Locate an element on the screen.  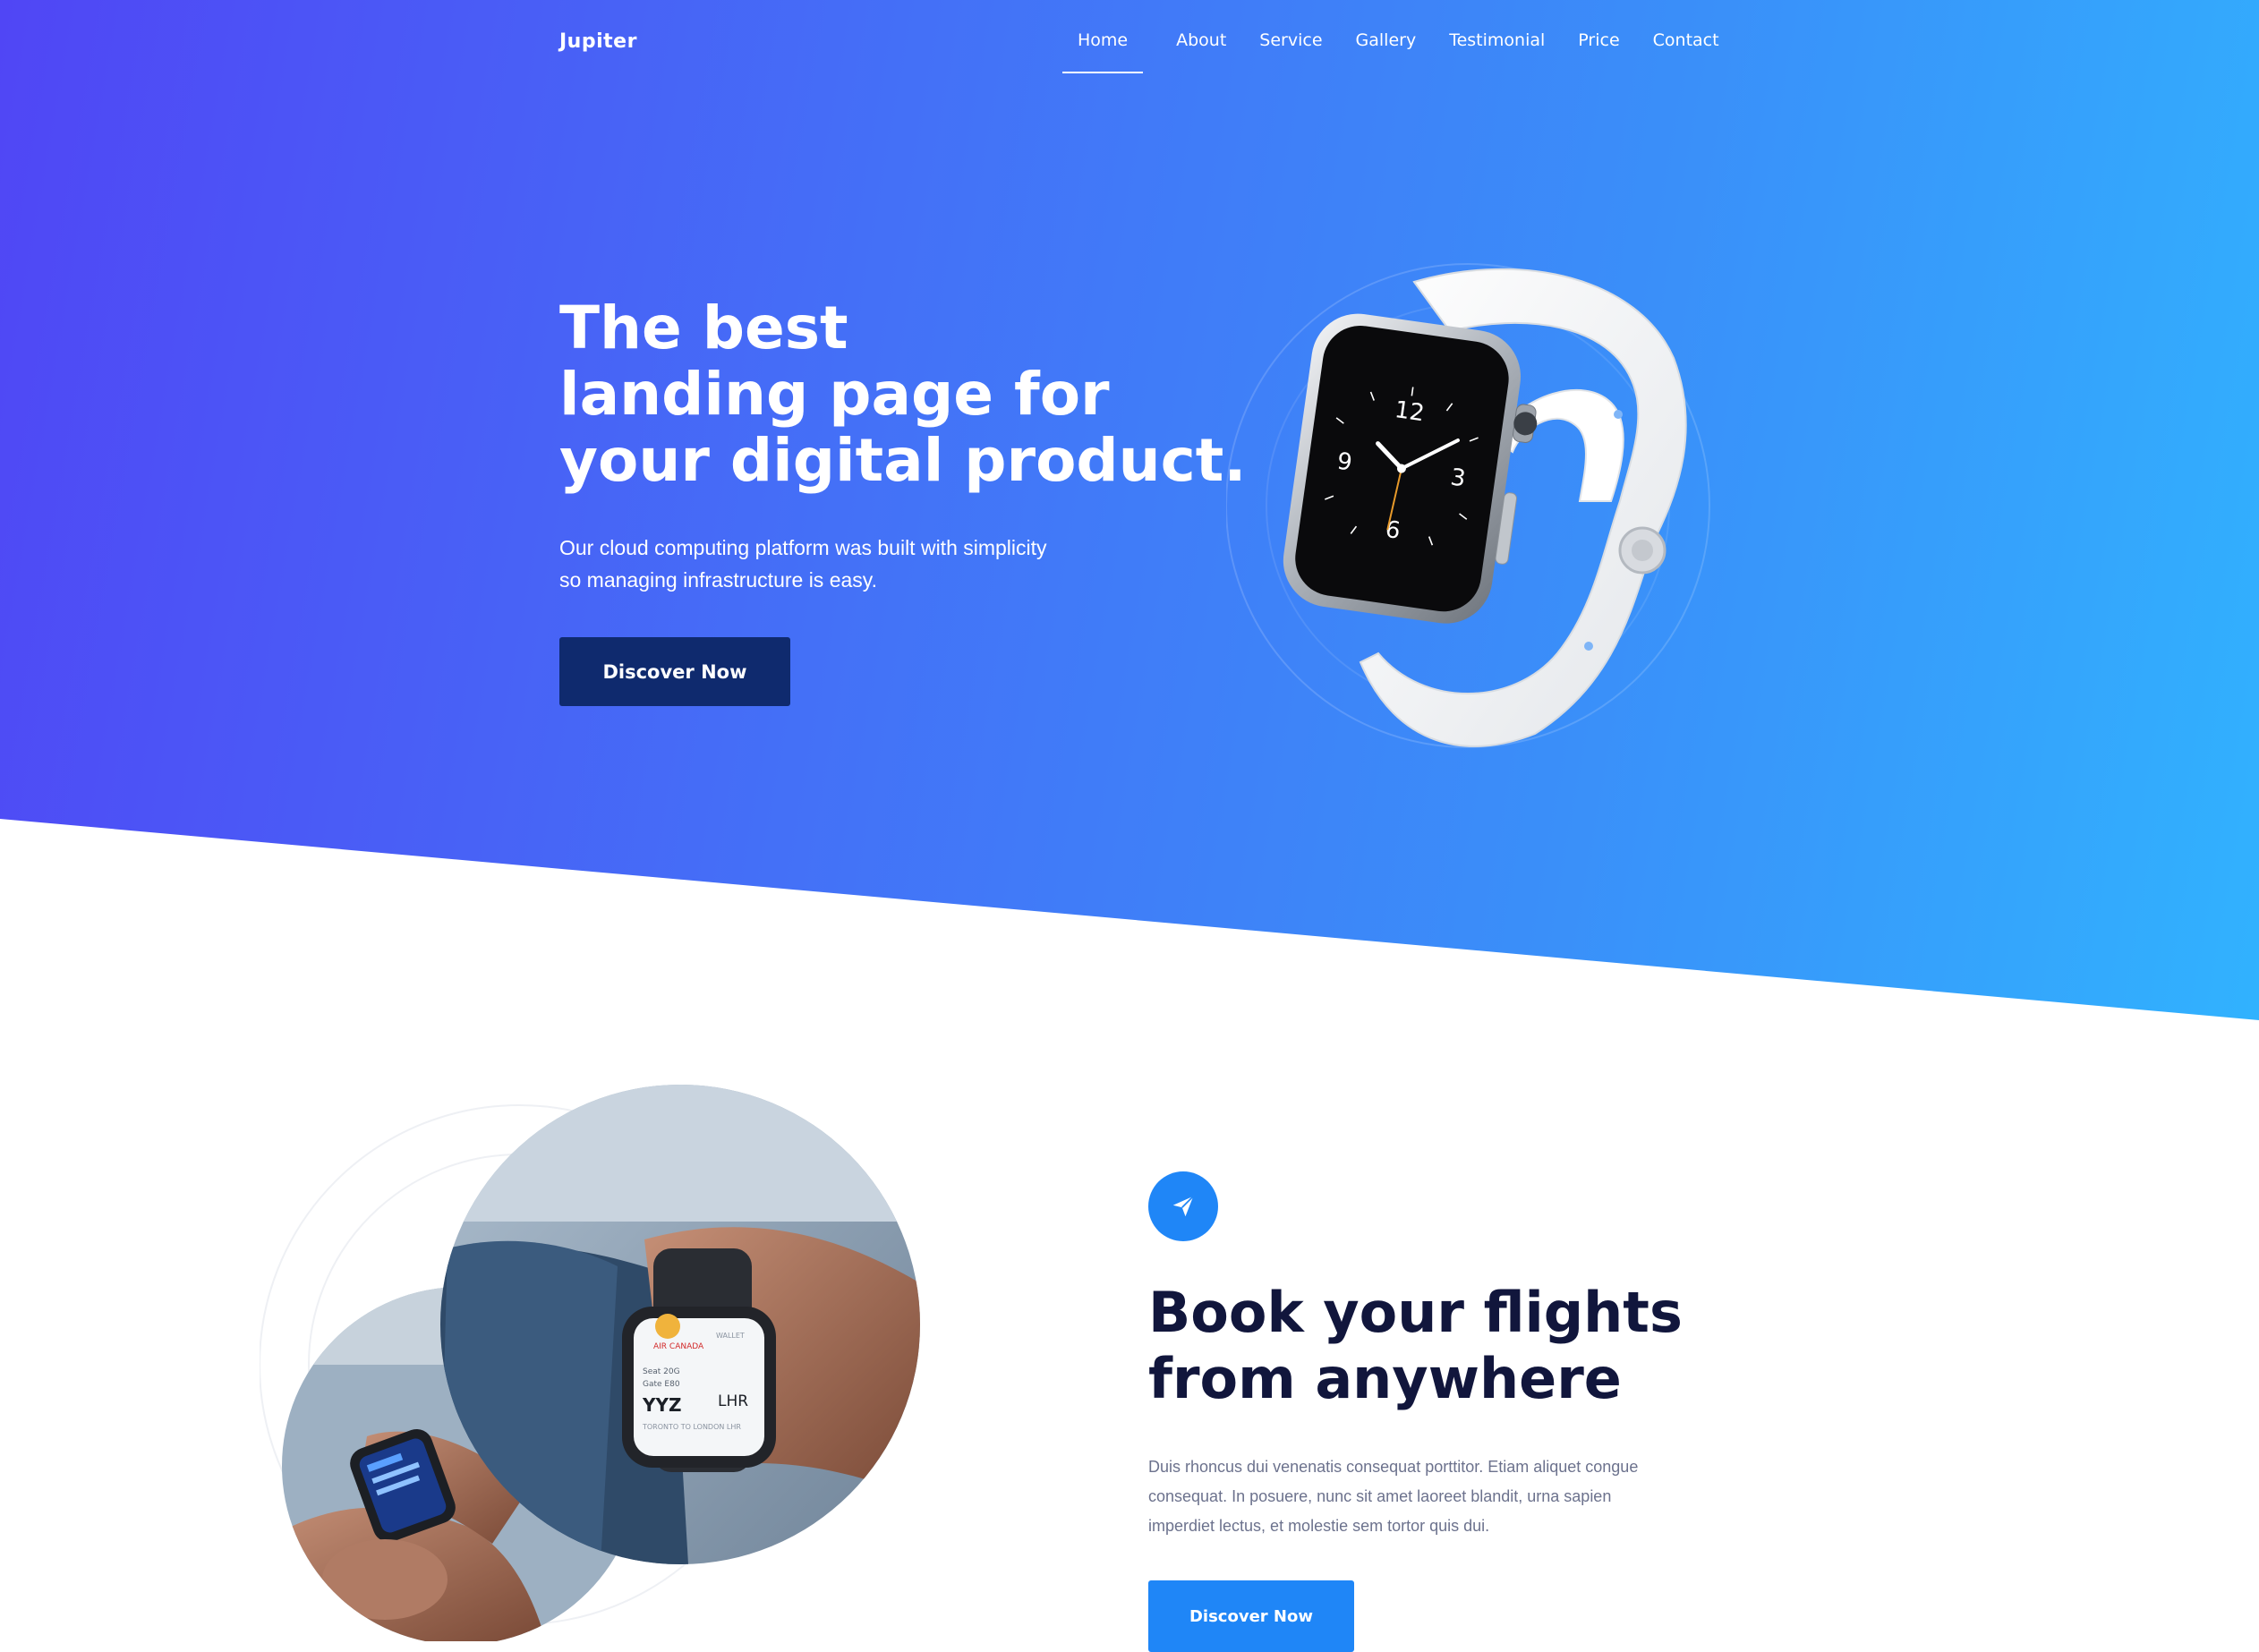
hero-title-line: landing page for is located at coordinates (834, 394).